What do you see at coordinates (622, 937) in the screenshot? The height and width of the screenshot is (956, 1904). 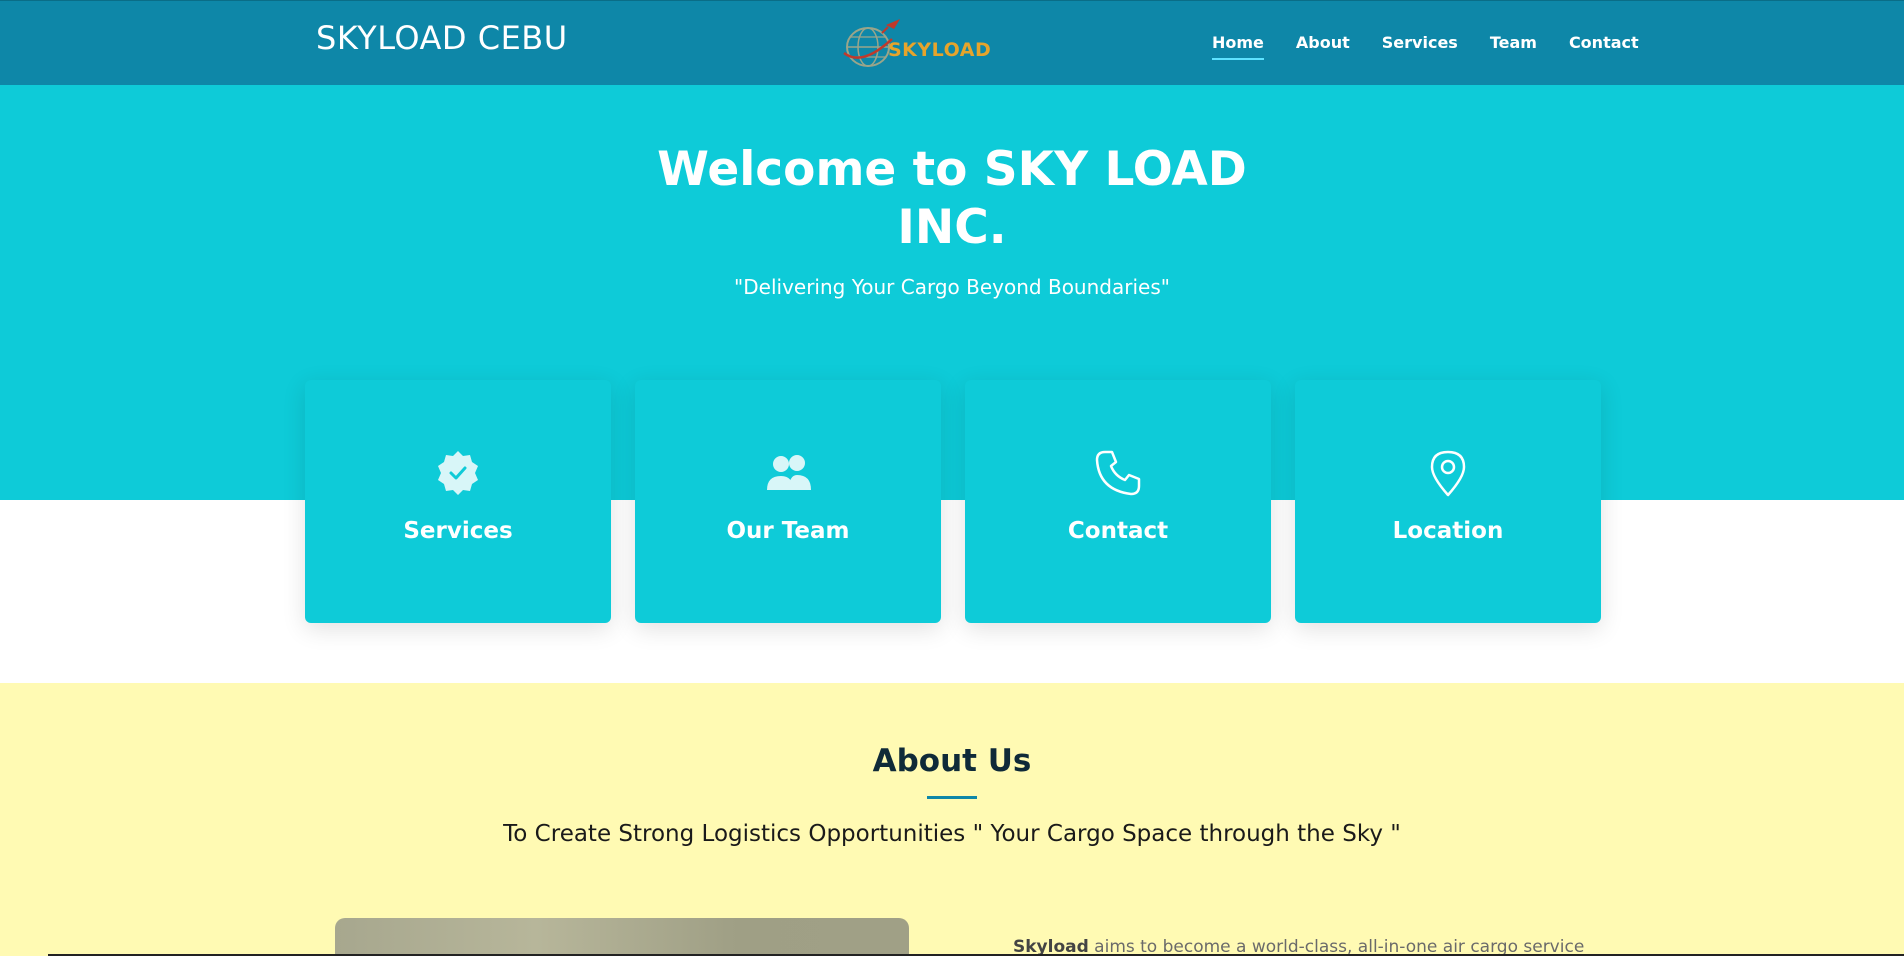 I see `about-image` at bounding box center [622, 937].